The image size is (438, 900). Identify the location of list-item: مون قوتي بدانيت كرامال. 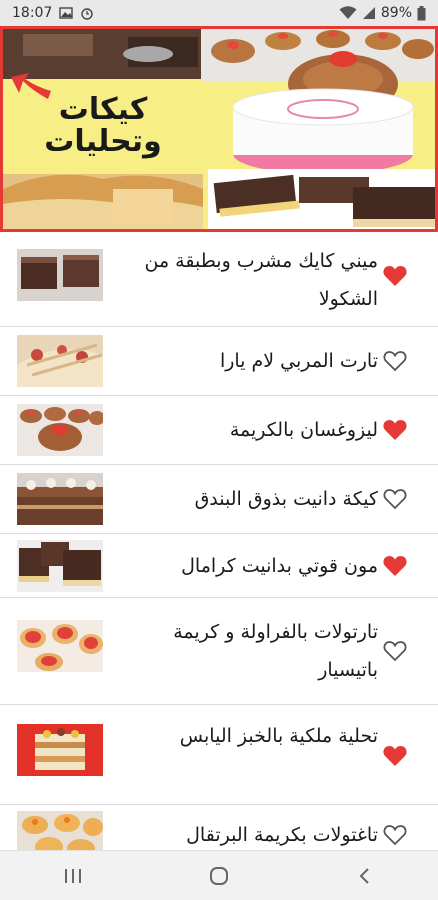
(219, 566).